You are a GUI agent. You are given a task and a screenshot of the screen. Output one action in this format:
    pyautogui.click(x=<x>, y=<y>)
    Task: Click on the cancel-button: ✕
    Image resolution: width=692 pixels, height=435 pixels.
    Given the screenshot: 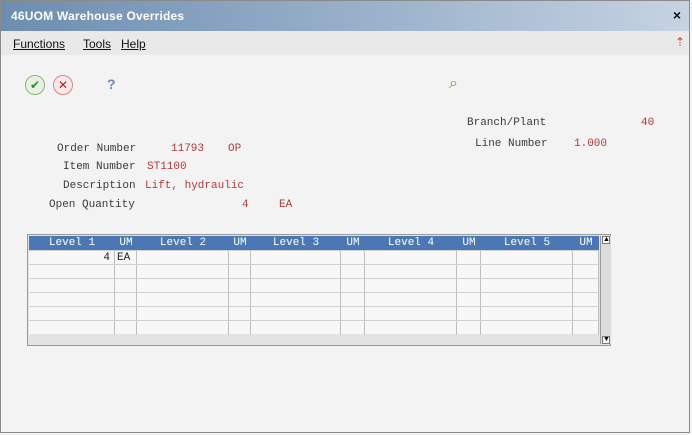 What is the action you would take?
    pyautogui.click(x=63, y=85)
    